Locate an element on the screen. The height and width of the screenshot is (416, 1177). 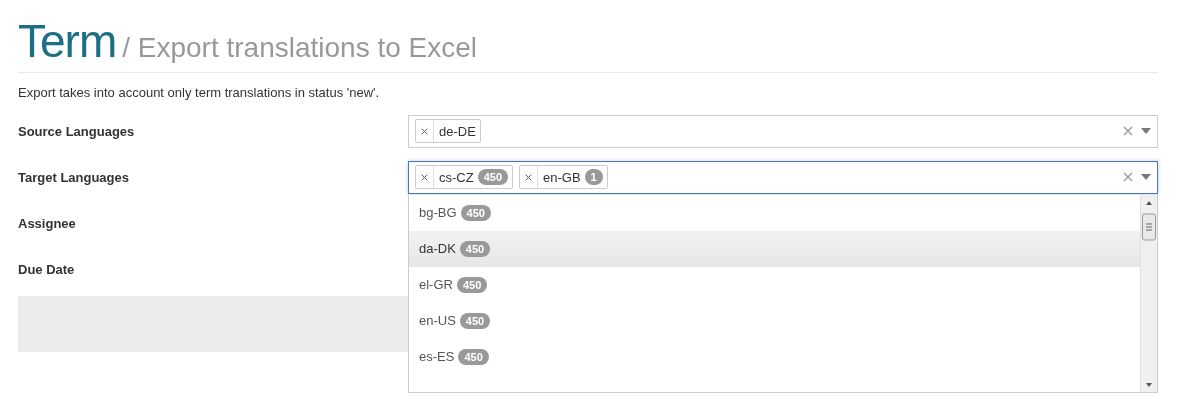
dropdown-option: bg-BG 450 is located at coordinates (774, 212).